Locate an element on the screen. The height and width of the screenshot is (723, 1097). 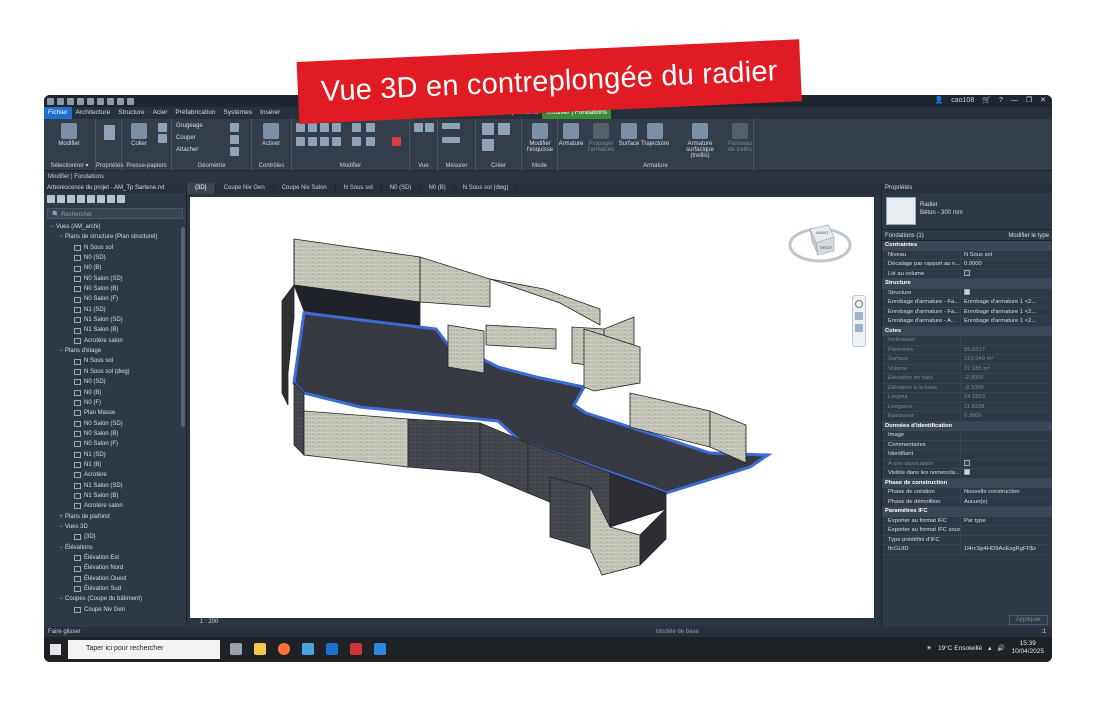
browser-tree-item: Plan Masse is located at coordinates (115, 413).